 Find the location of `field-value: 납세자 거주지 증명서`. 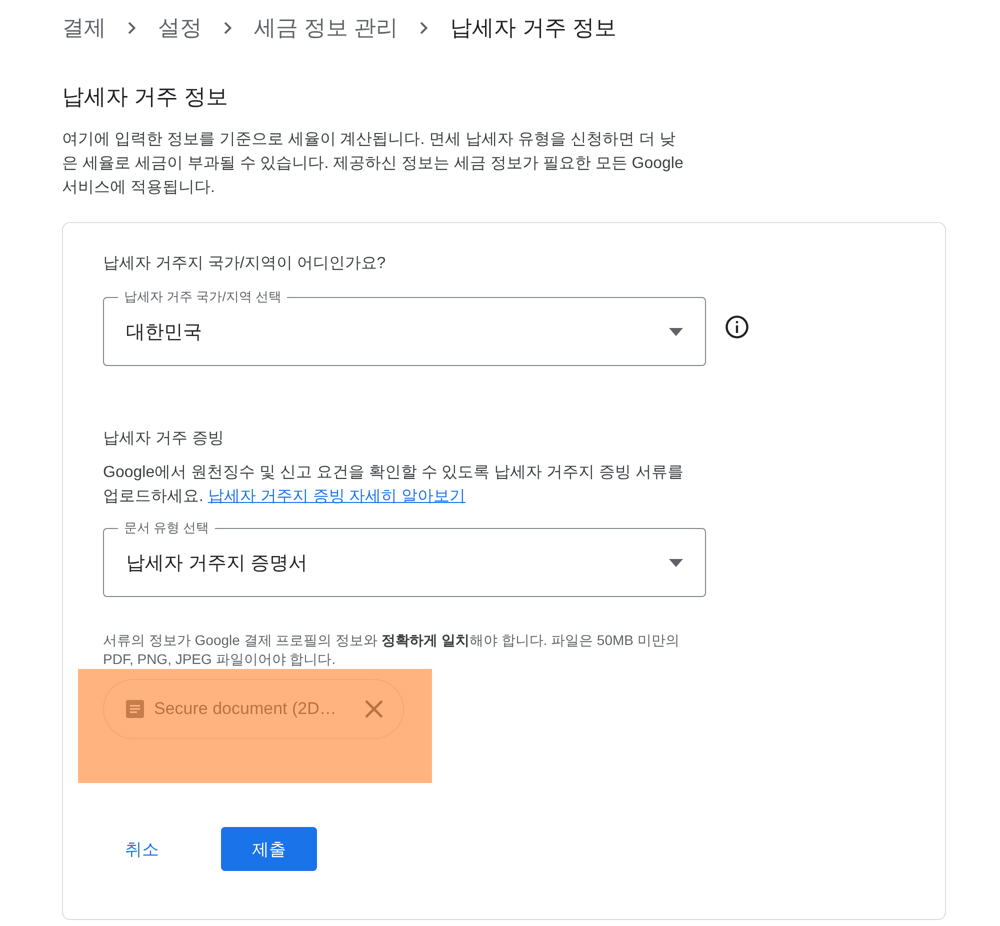

field-value: 납세자 거주지 증명서 is located at coordinates (217, 564).